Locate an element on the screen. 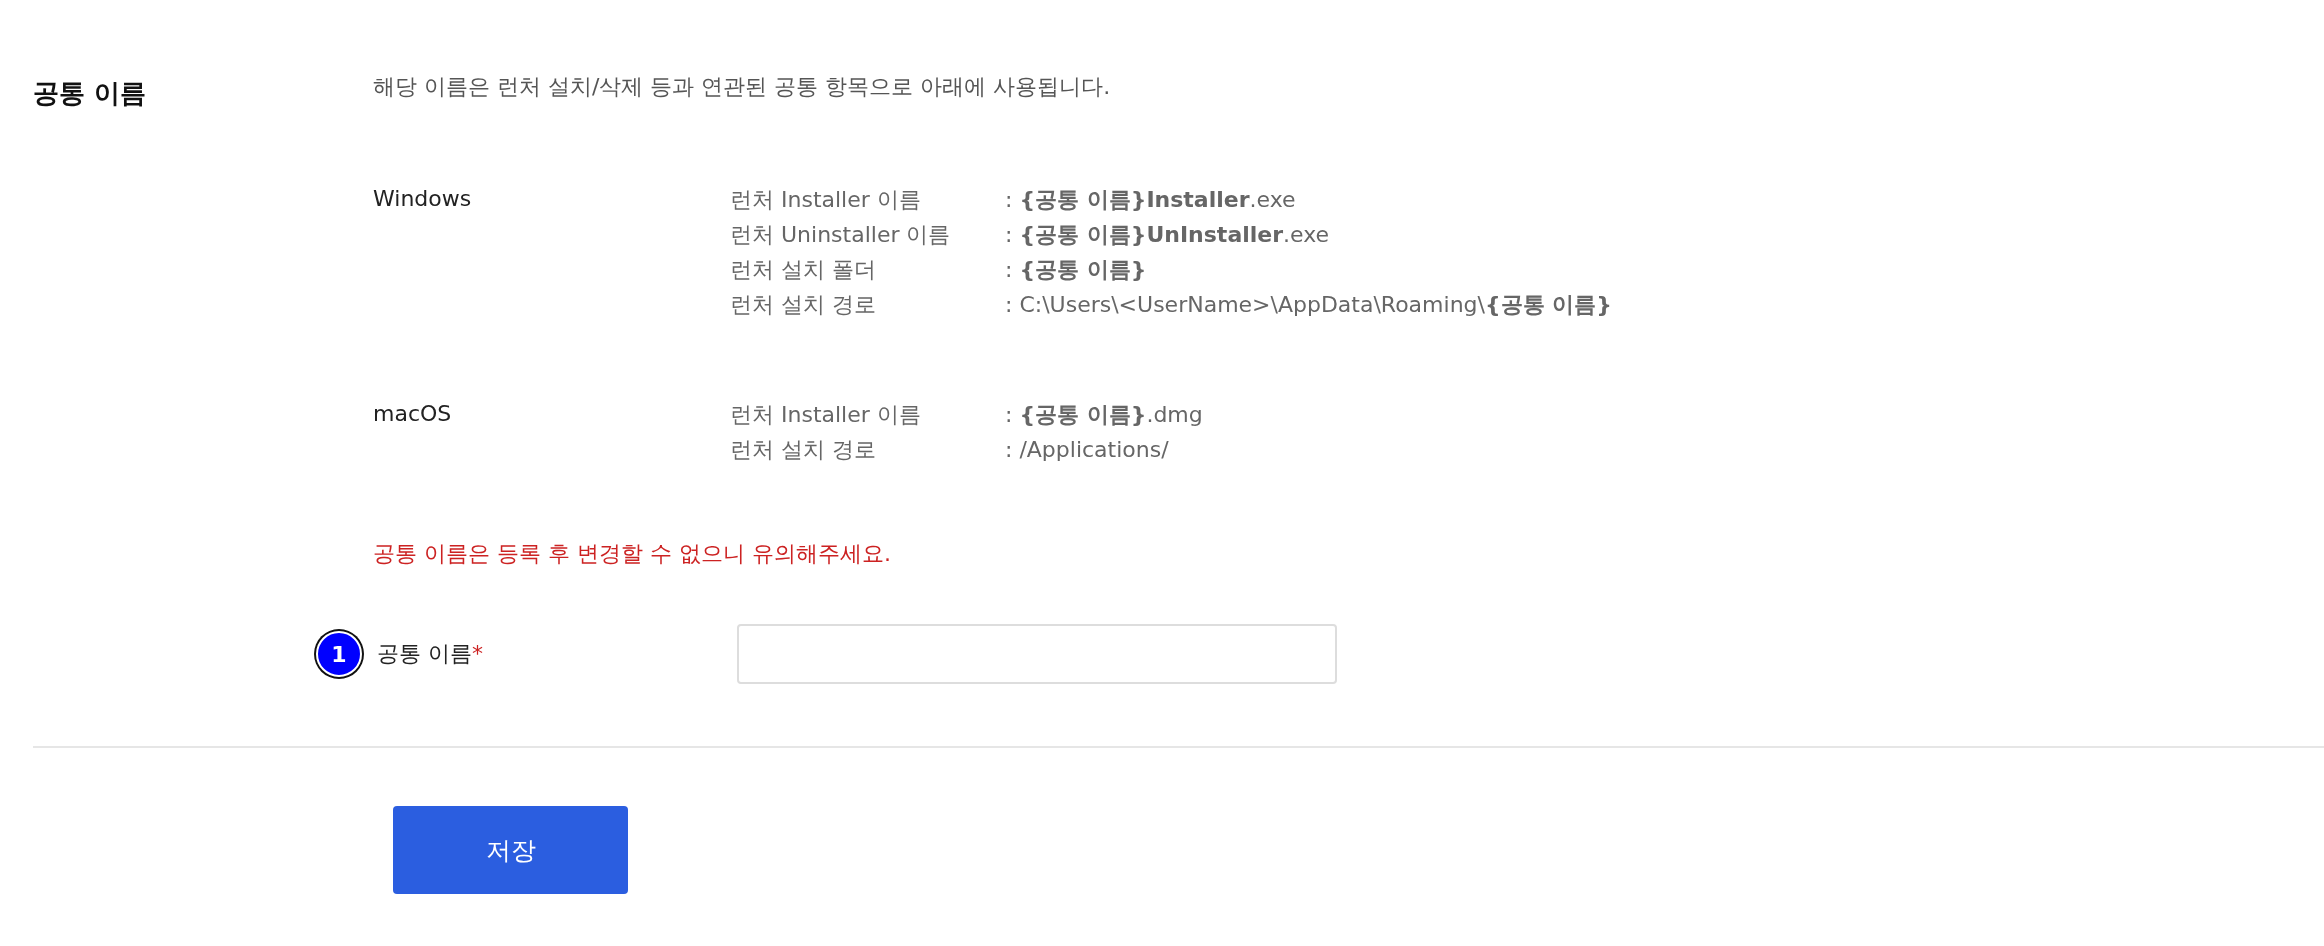 The height and width of the screenshot is (946, 2324). row-label: 런처 설치 폴더 is located at coordinates (803, 269).